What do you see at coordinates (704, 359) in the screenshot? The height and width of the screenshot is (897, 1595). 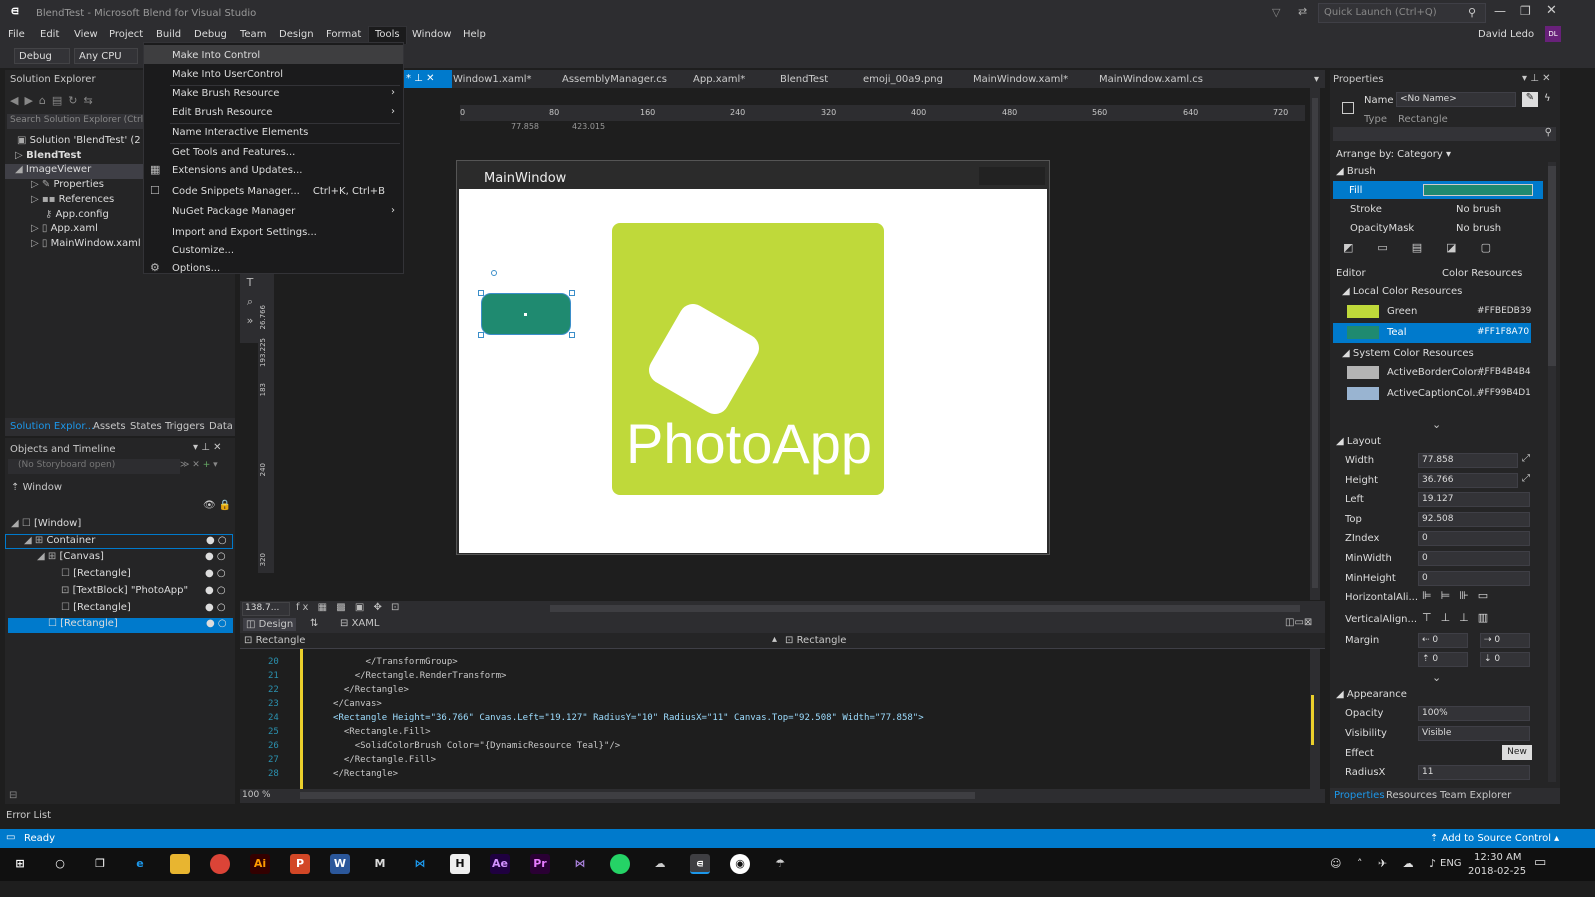 I see `photo-card-shape` at bounding box center [704, 359].